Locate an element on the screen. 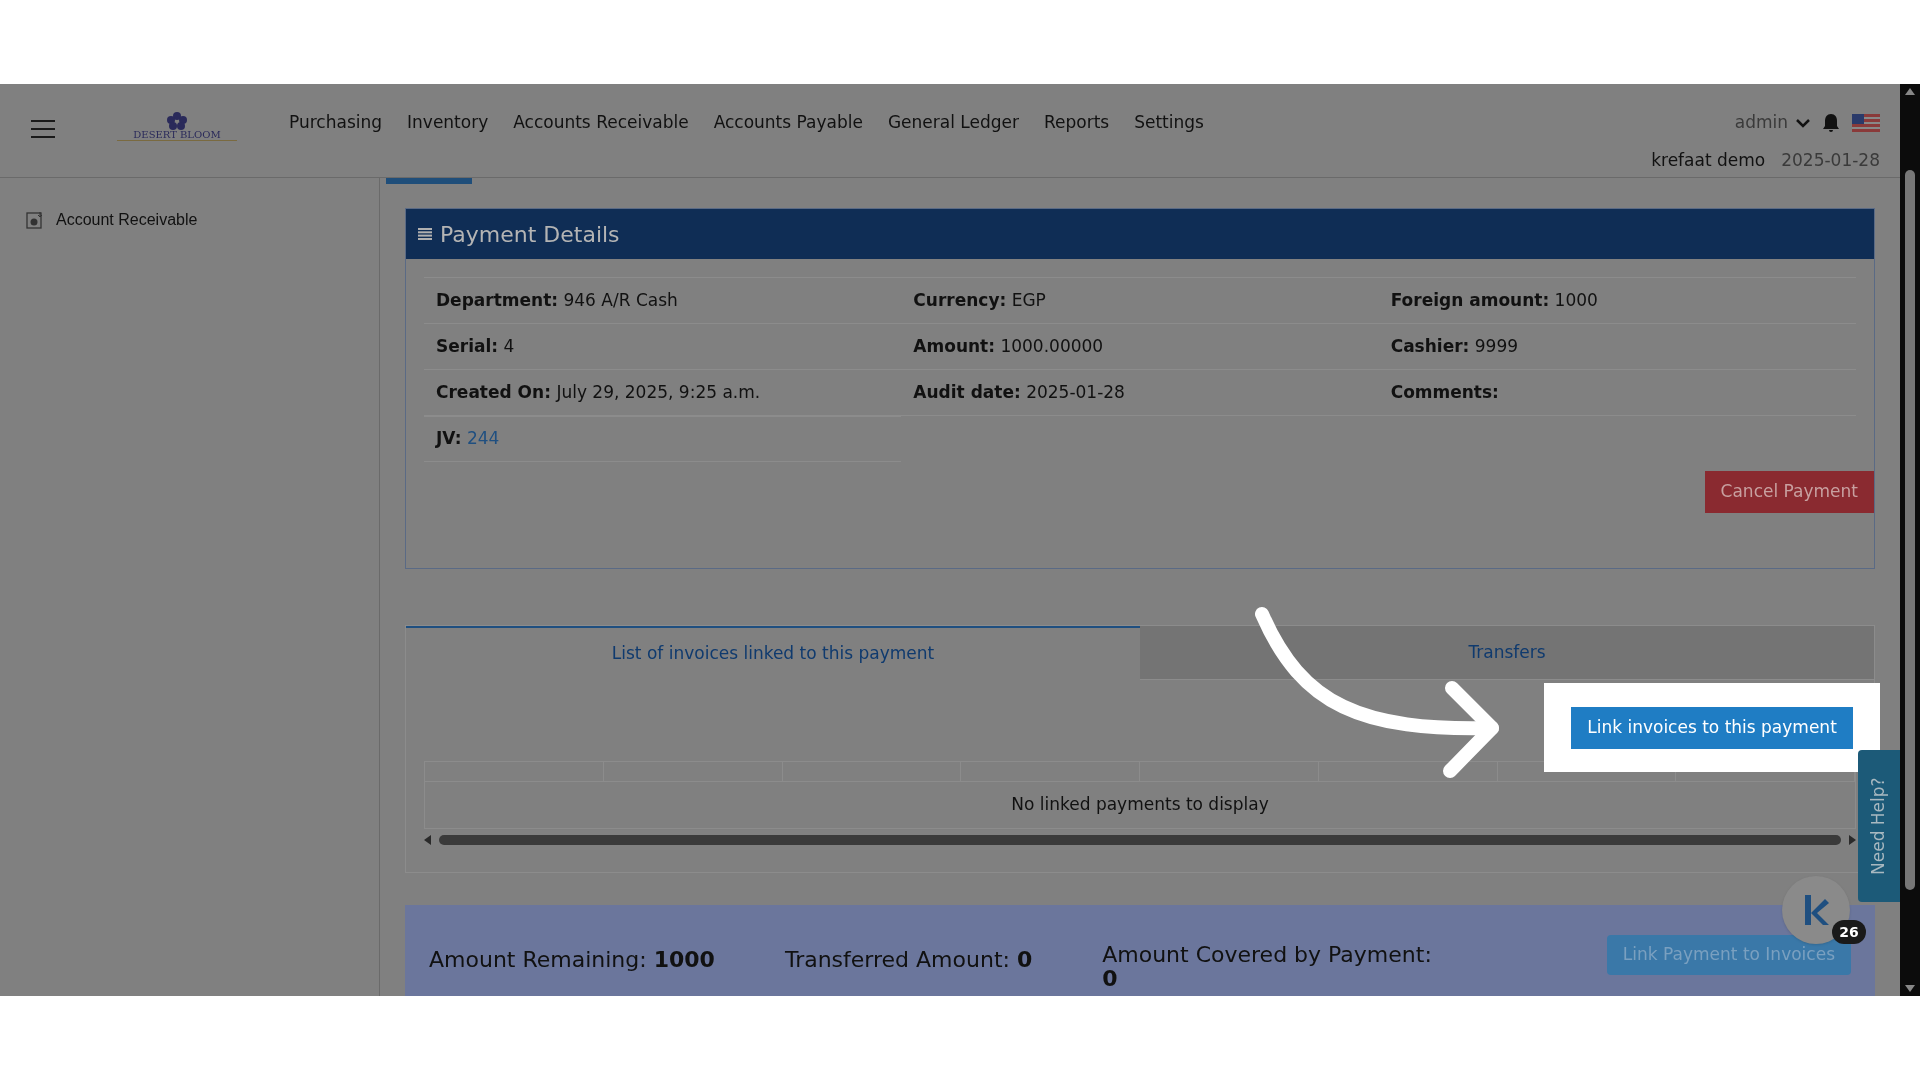 The height and width of the screenshot is (1080, 1920). list-icon is located at coordinates (425, 234).